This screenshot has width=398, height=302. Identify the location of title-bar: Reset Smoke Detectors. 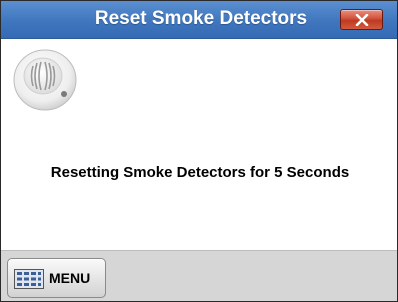
(199, 20).